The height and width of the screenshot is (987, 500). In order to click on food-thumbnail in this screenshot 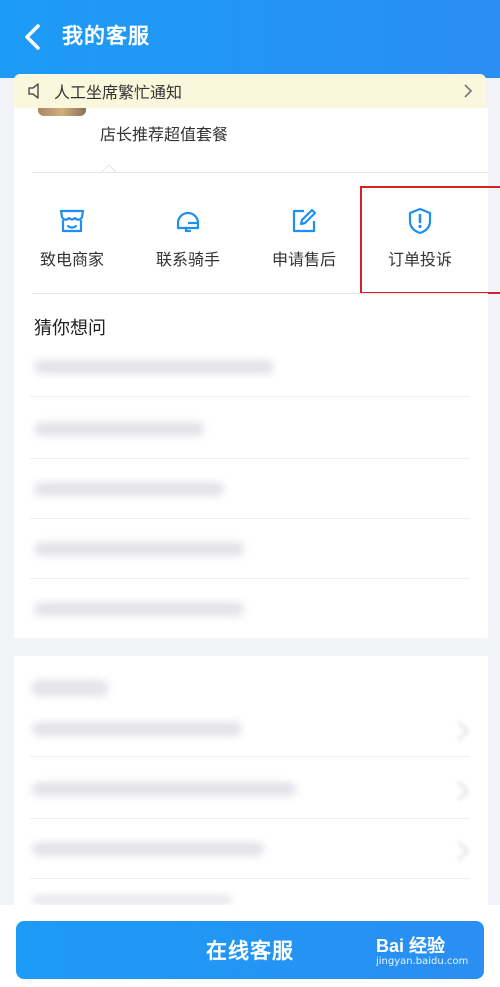, I will do `click(62, 112)`.